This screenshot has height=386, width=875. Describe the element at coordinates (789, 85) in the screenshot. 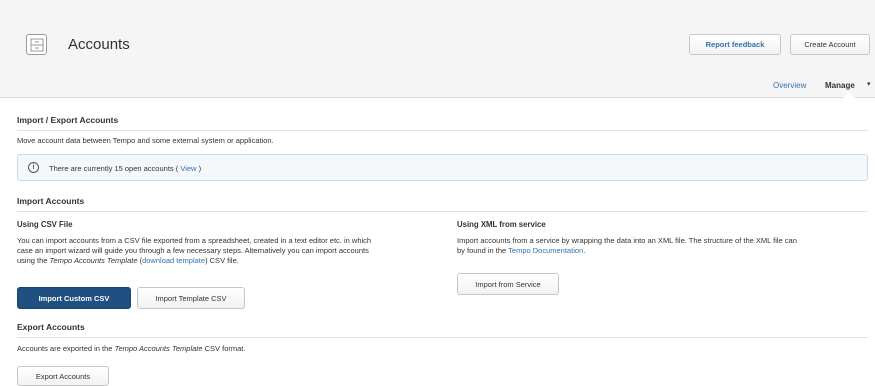

I see `tab-overview: Overview` at that location.